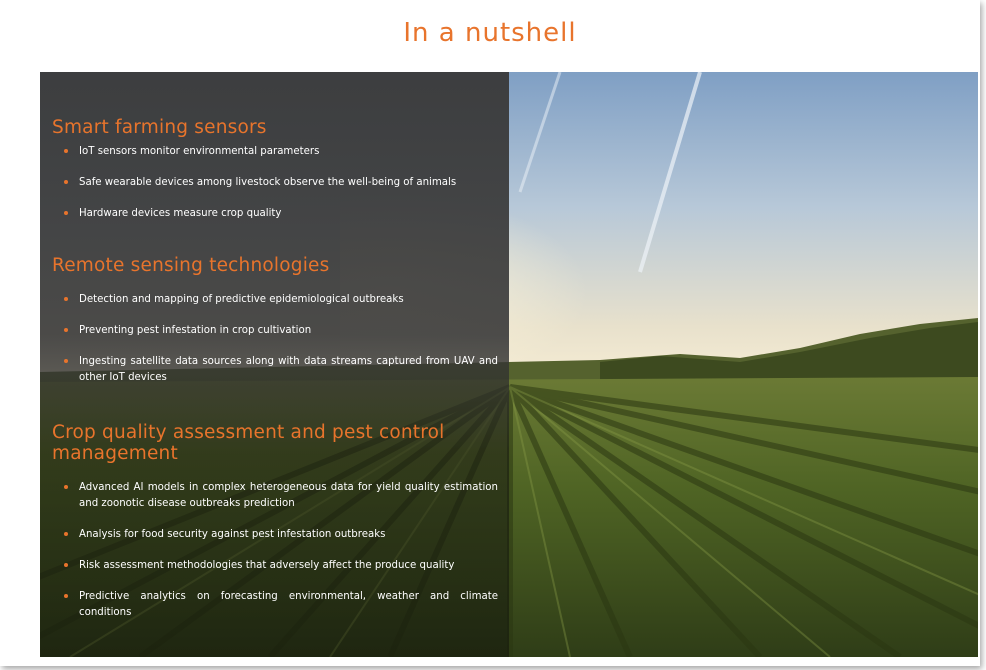 The image size is (986, 670). Describe the element at coordinates (191, 265) in the screenshot. I see `section-heading: Remote sensing technologies` at that location.